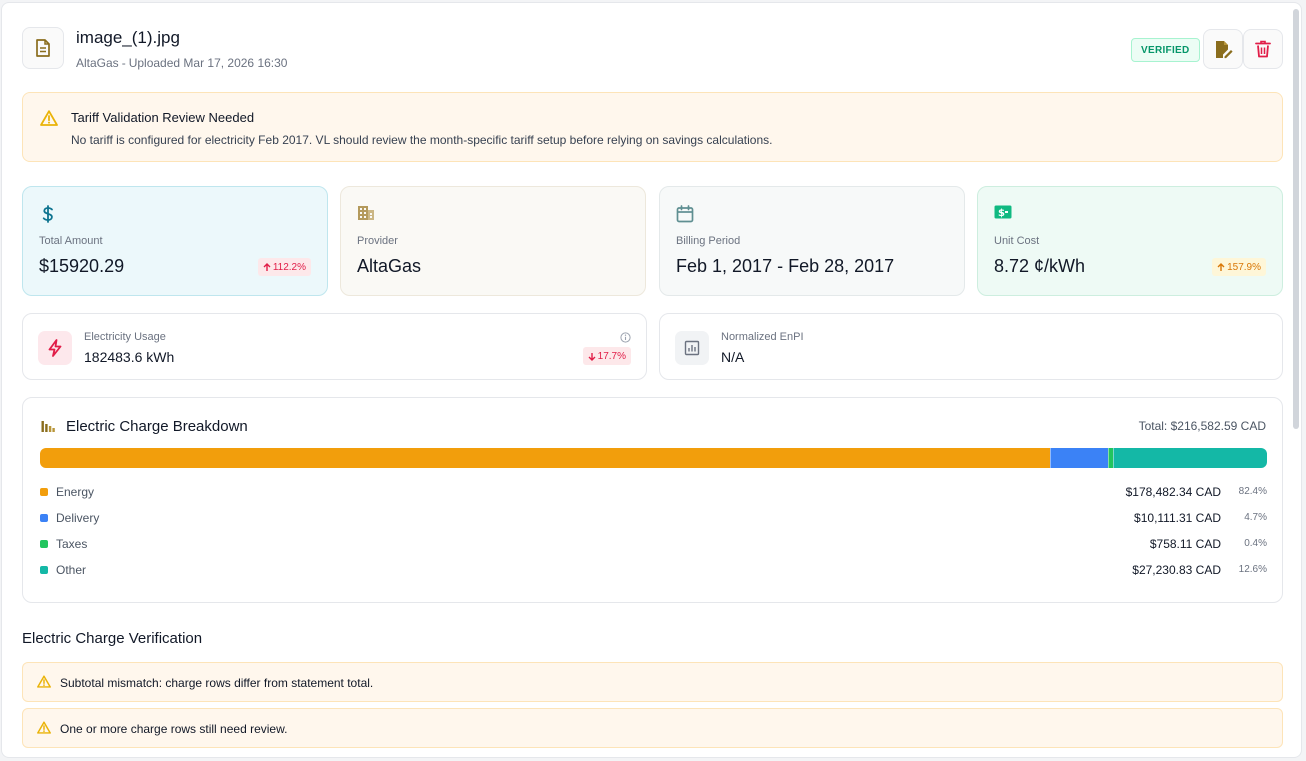 The height and width of the screenshot is (761, 1306). Describe the element at coordinates (97, 63) in the screenshot. I see `file-provider: AltaGas` at that location.